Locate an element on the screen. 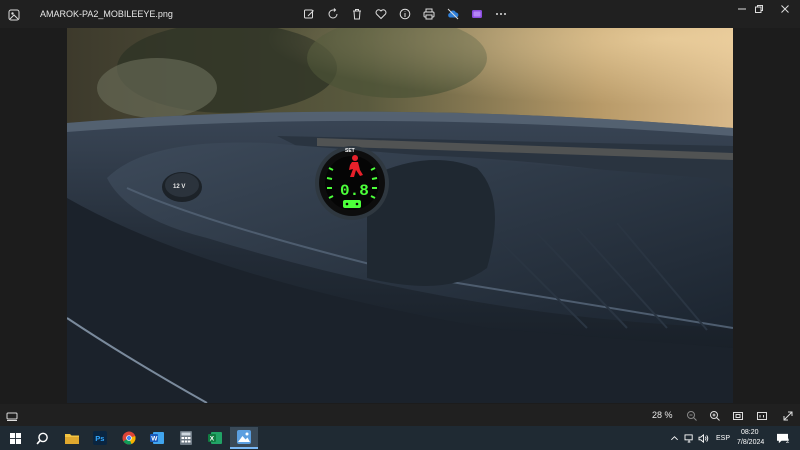 This screenshot has width=800, height=450. clock-time: 08:20 is located at coordinates (750, 432).